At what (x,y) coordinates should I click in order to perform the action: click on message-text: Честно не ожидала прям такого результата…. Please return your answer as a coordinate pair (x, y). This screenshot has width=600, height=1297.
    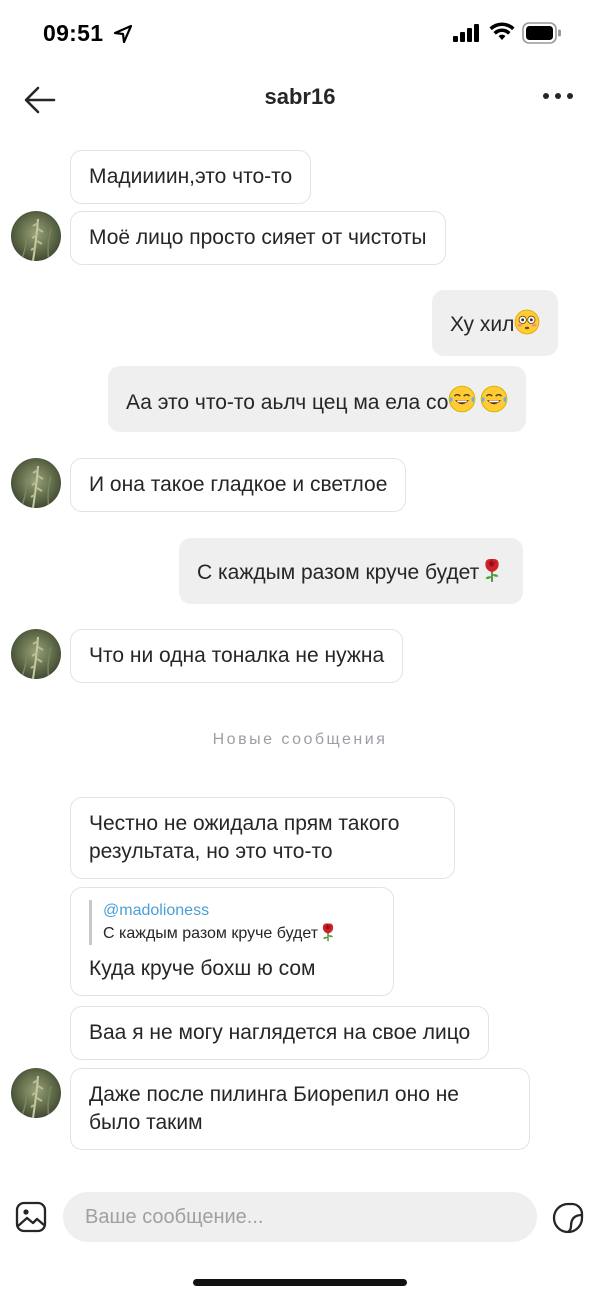
    Looking at the image, I should click on (244, 837).